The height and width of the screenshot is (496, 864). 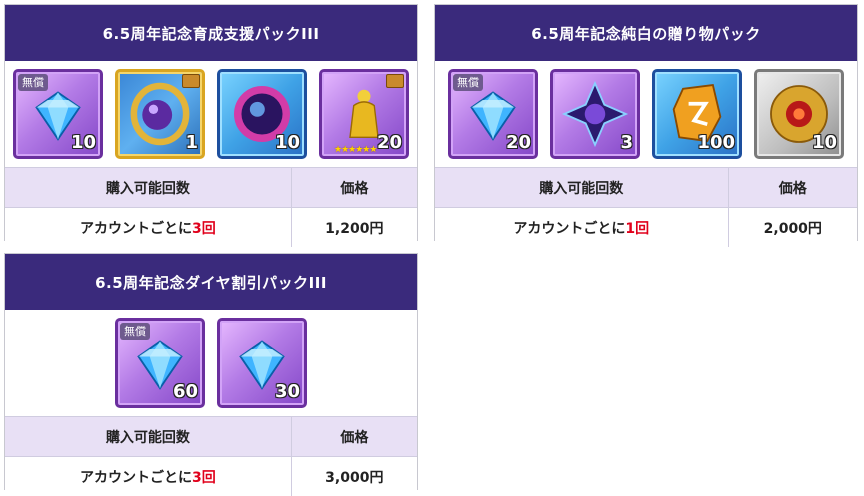 What do you see at coordinates (646, 33) in the screenshot?
I see `pack-title: 6.5周年記念純白の贈り物パック` at bounding box center [646, 33].